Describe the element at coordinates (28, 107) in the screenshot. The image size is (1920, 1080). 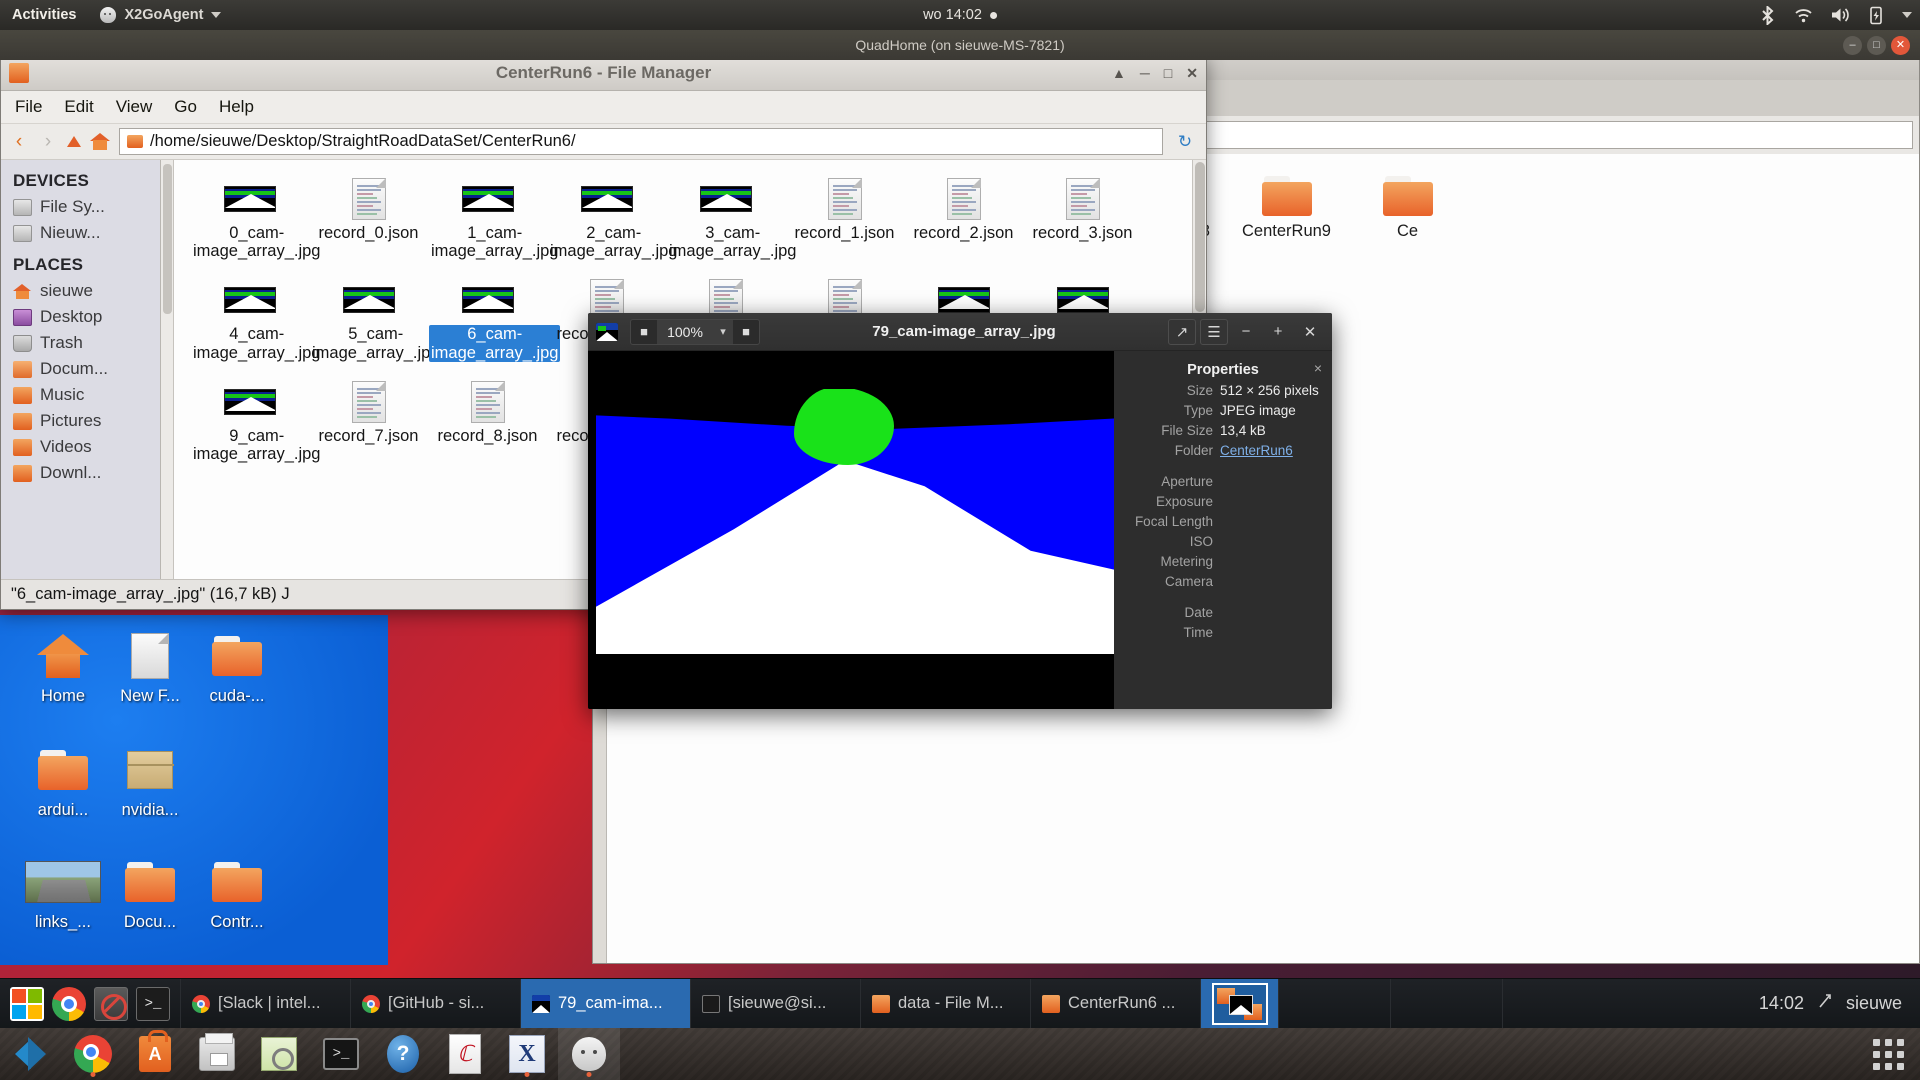
I see `menu-file: File` at that location.